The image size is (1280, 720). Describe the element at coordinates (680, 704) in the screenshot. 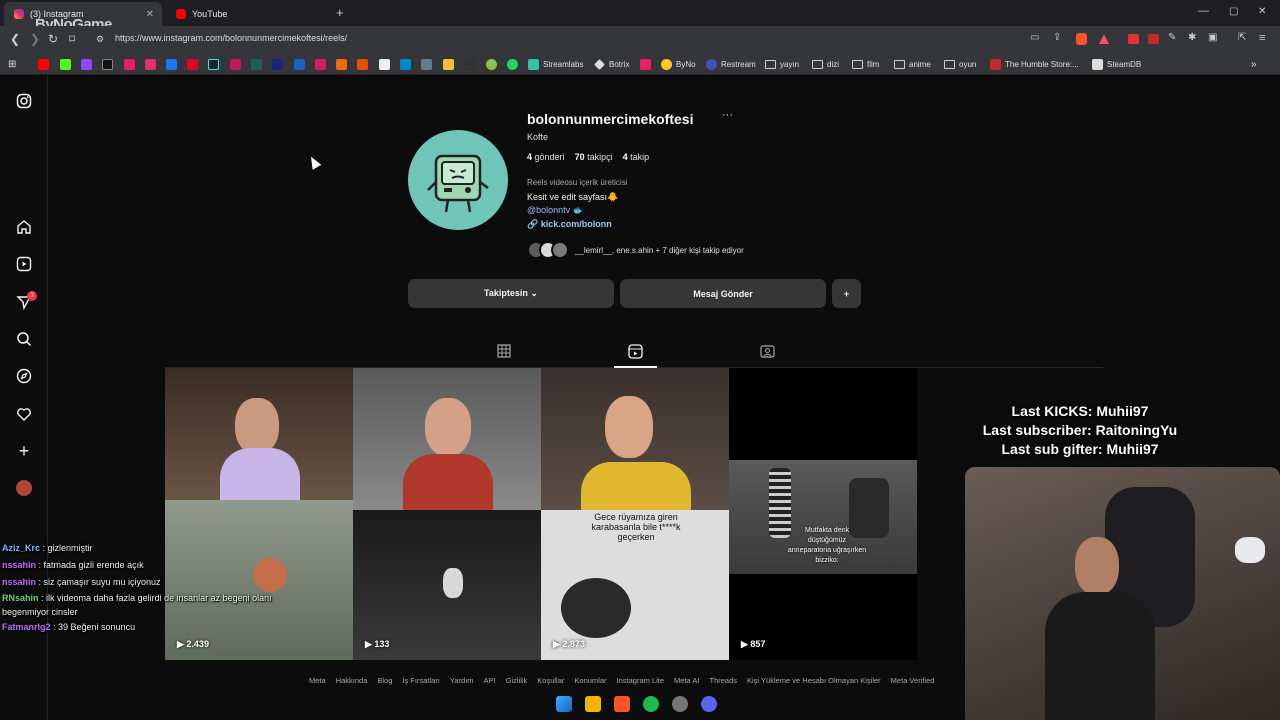

I see `app-icon` at that location.